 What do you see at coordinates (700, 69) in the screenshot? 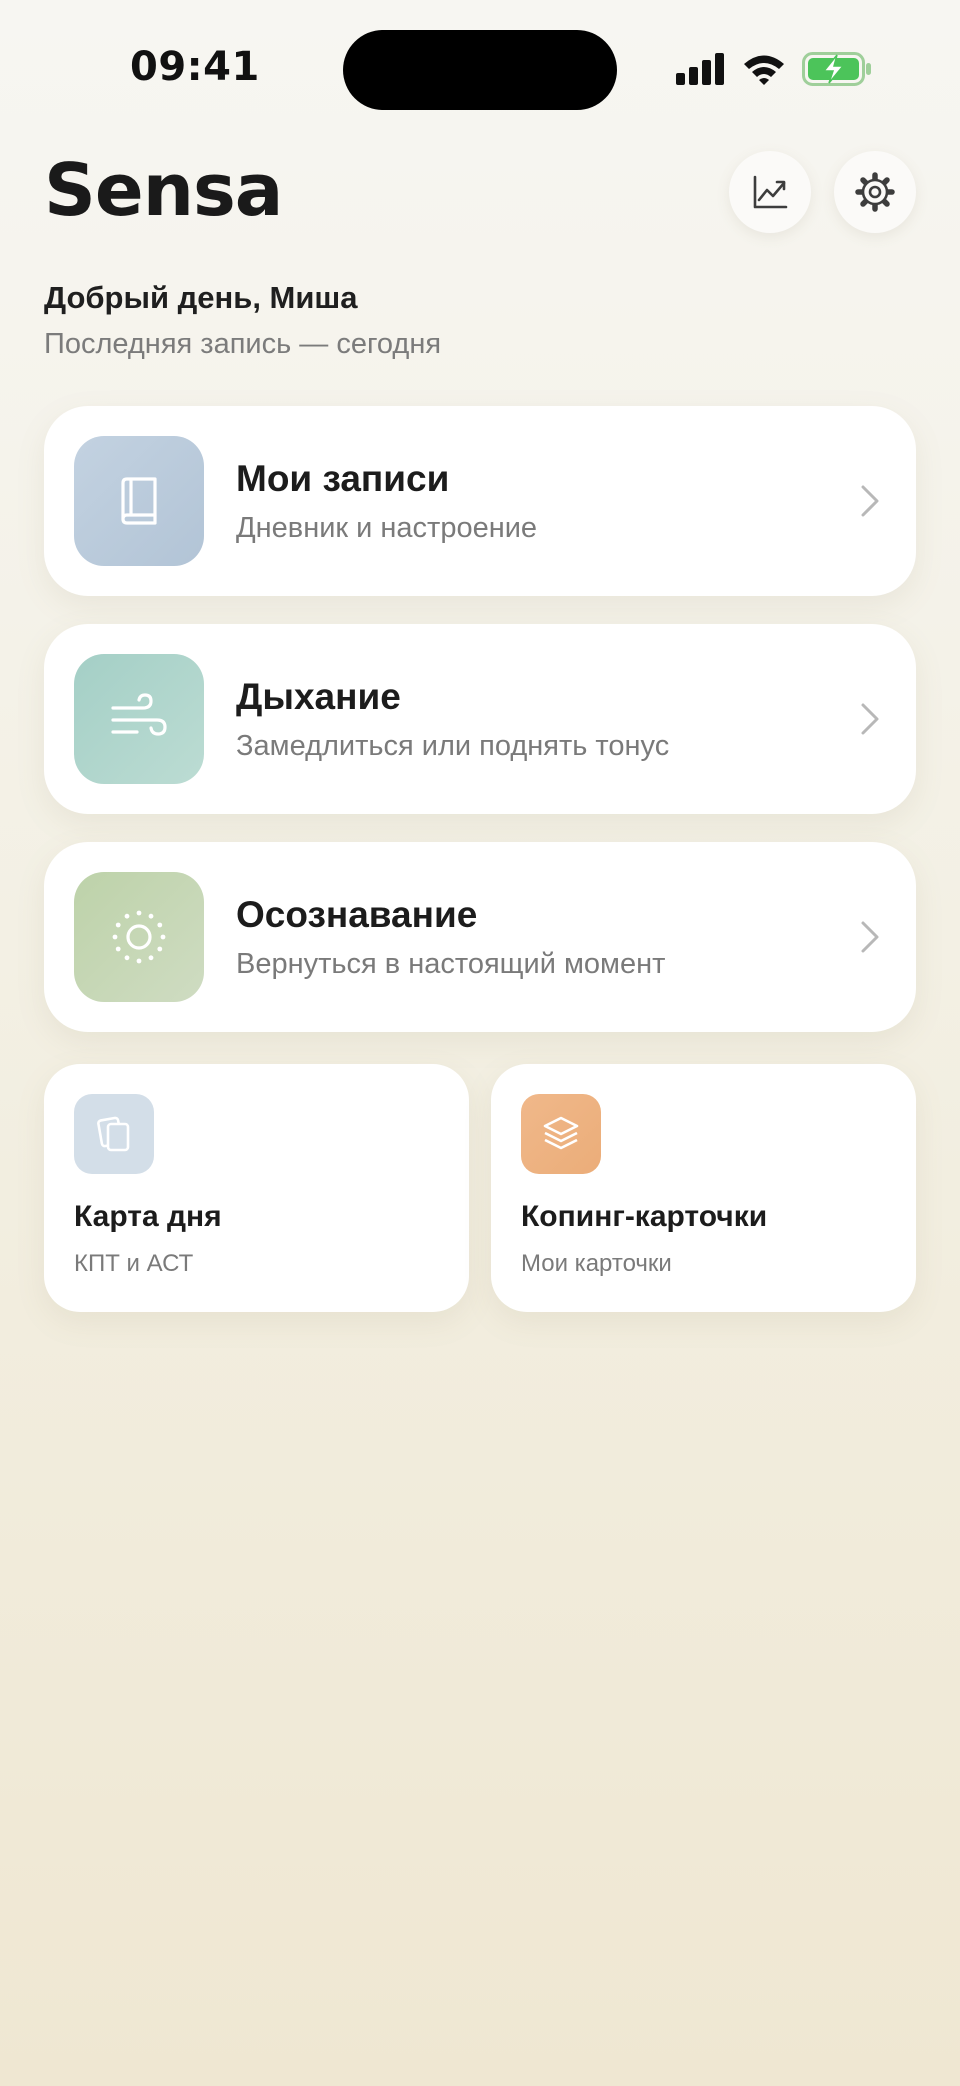
I see `cellular-signal-icon` at bounding box center [700, 69].